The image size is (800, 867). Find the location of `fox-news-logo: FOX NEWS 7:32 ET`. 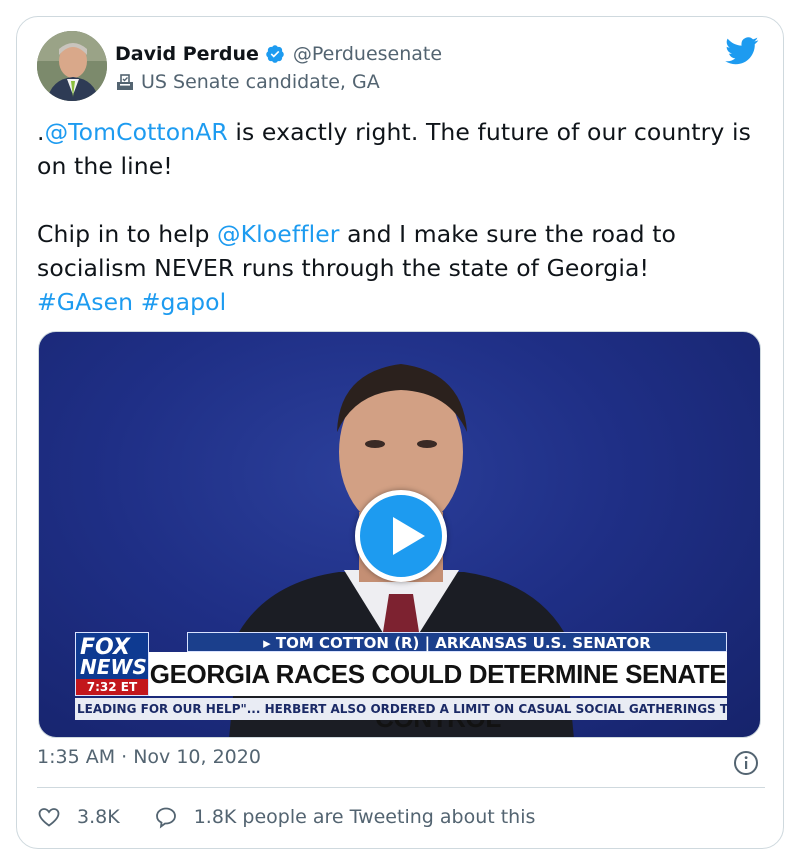

fox-news-logo: FOX NEWS 7:32 ET is located at coordinates (112, 664).